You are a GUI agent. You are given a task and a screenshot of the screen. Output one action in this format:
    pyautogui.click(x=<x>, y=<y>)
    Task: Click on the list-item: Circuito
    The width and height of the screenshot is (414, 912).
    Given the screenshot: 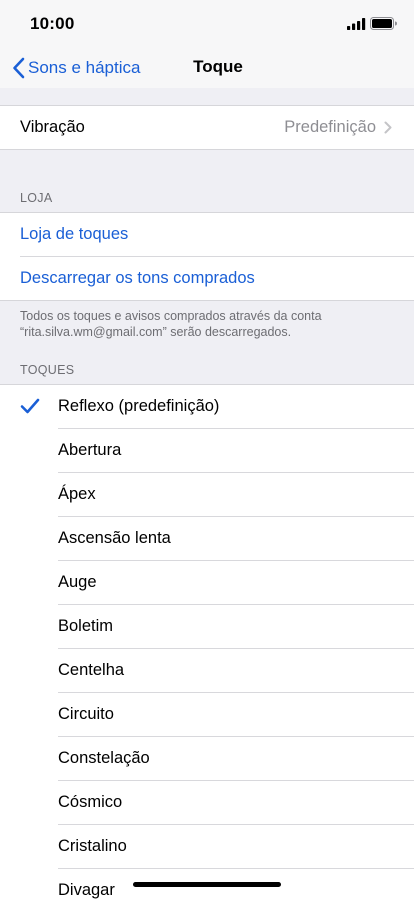 What is the action you would take?
    pyautogui.click(x=207, y=714)
    